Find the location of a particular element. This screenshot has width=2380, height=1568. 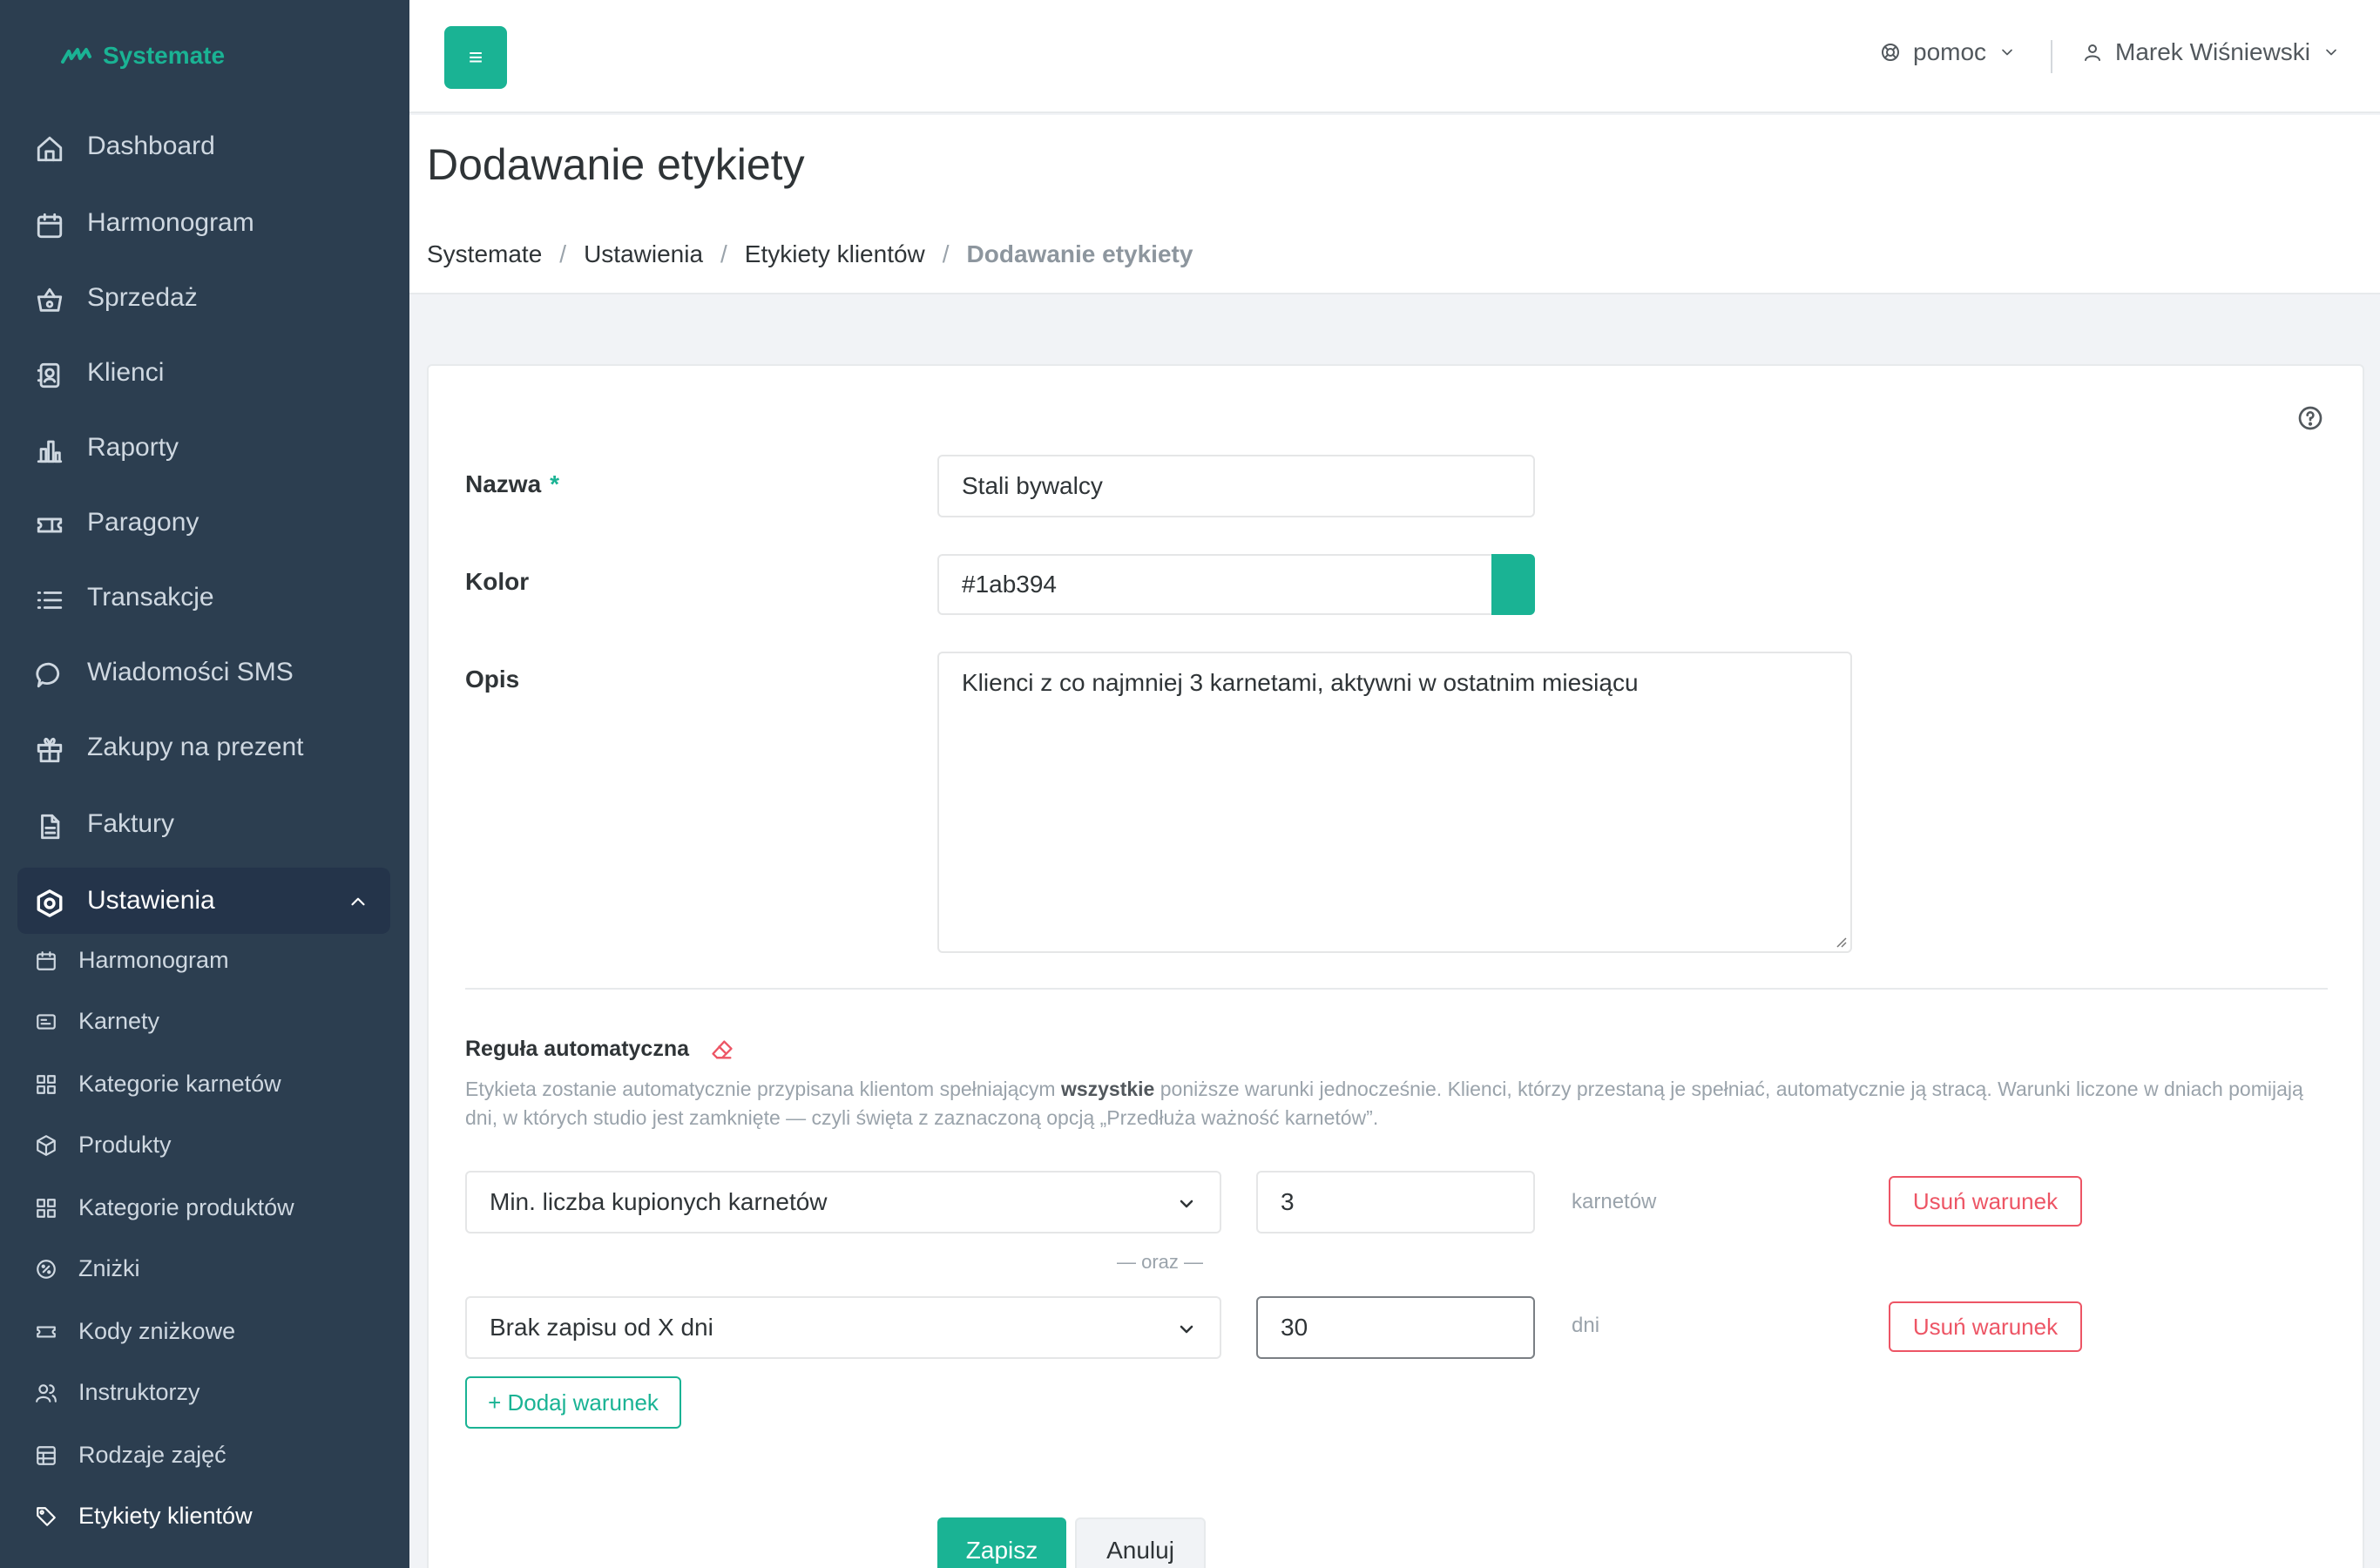

name-input: Stali bywalcy is located at coordinates (1236, 486).